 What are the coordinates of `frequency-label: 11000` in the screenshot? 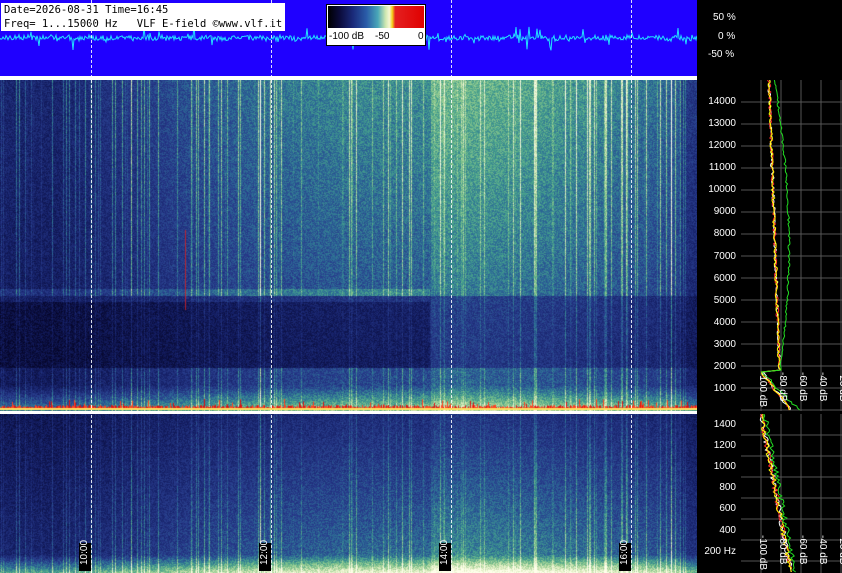 It's located at (722, 168).